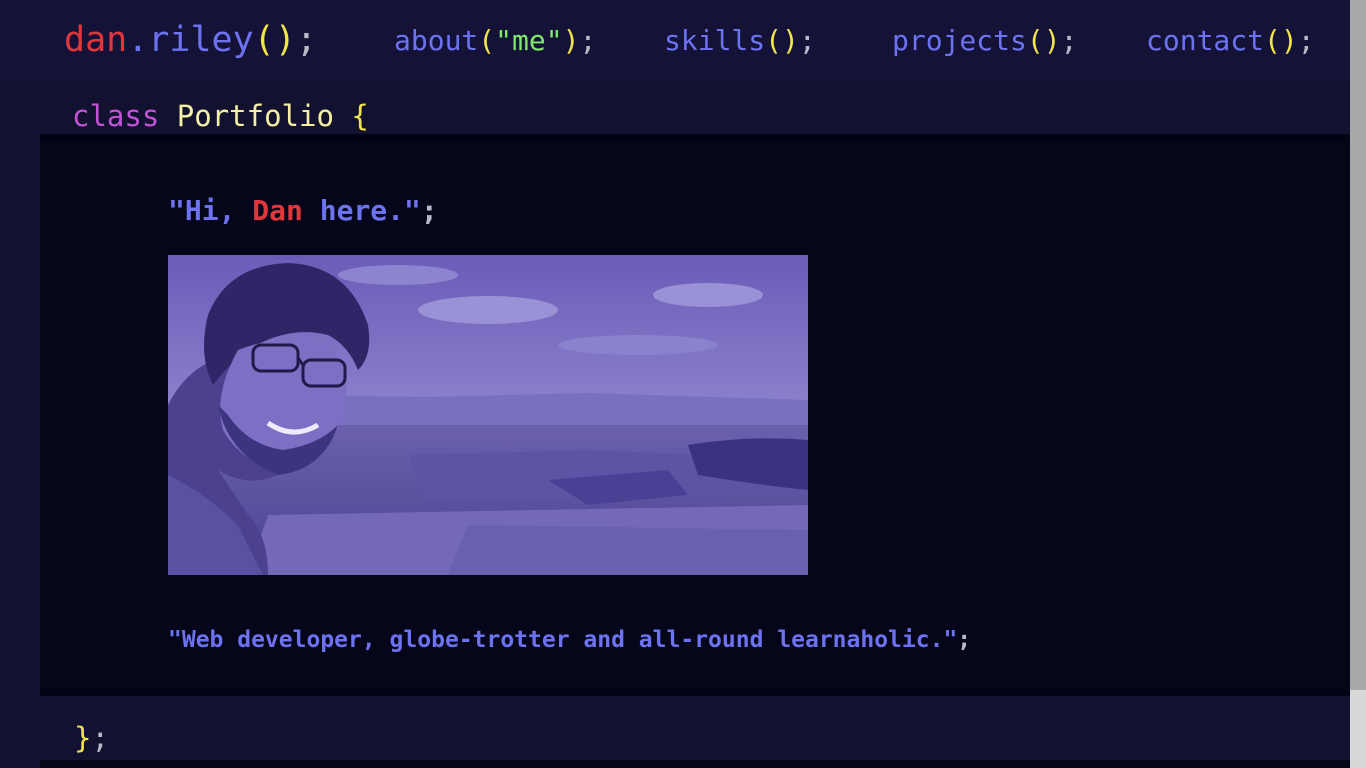 The height and width of the screenshot is (768, 1366). I want to click on site-logo: dan.riley();, so click(190, 40).